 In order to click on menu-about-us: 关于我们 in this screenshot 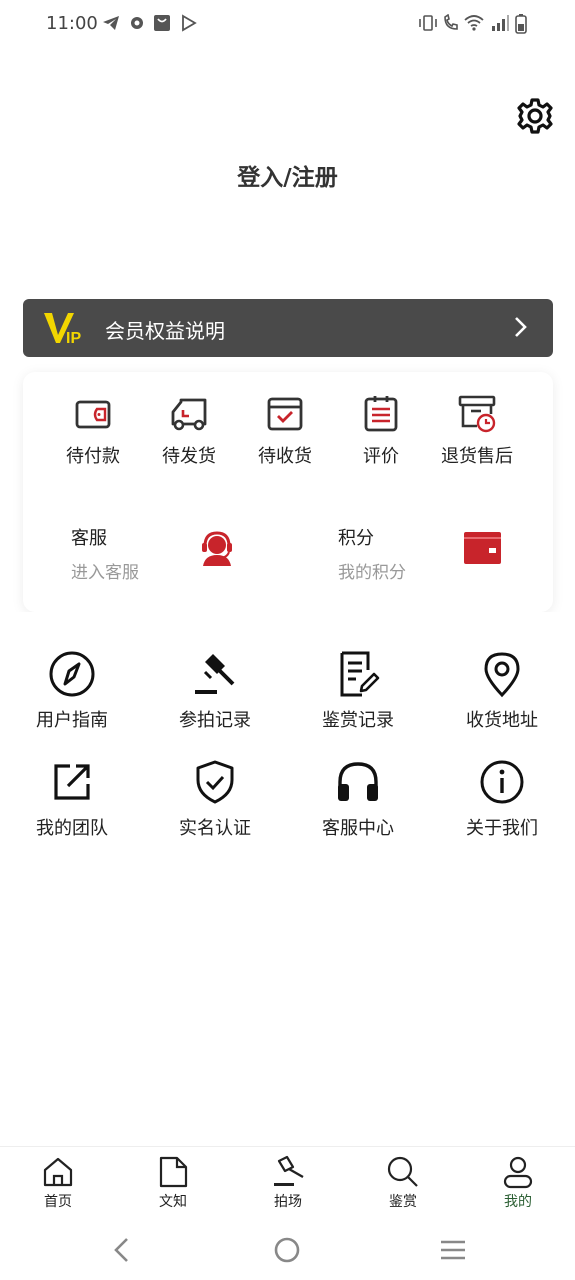, I will do `click(502, 799)`.